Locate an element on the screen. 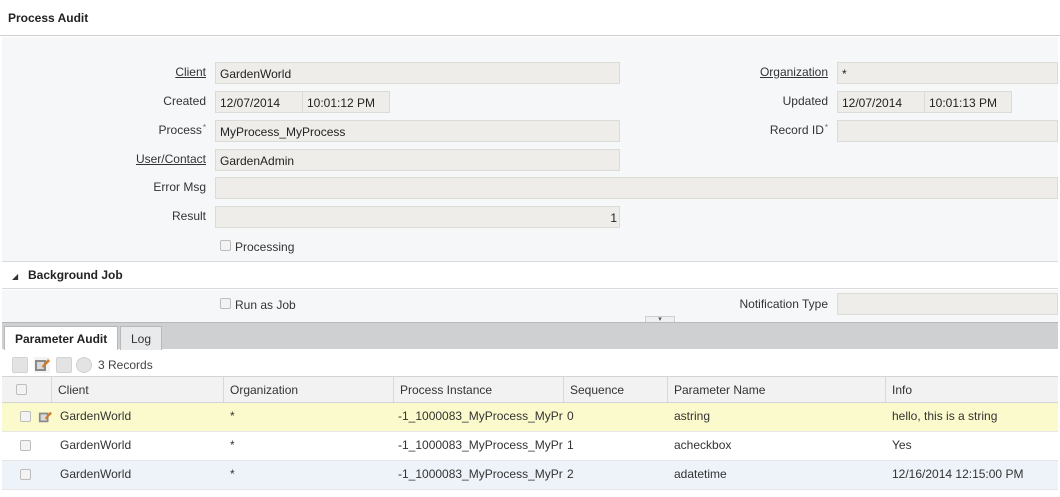  created-time-field: 10:01:12 PM is located at coordinates (346, 102).